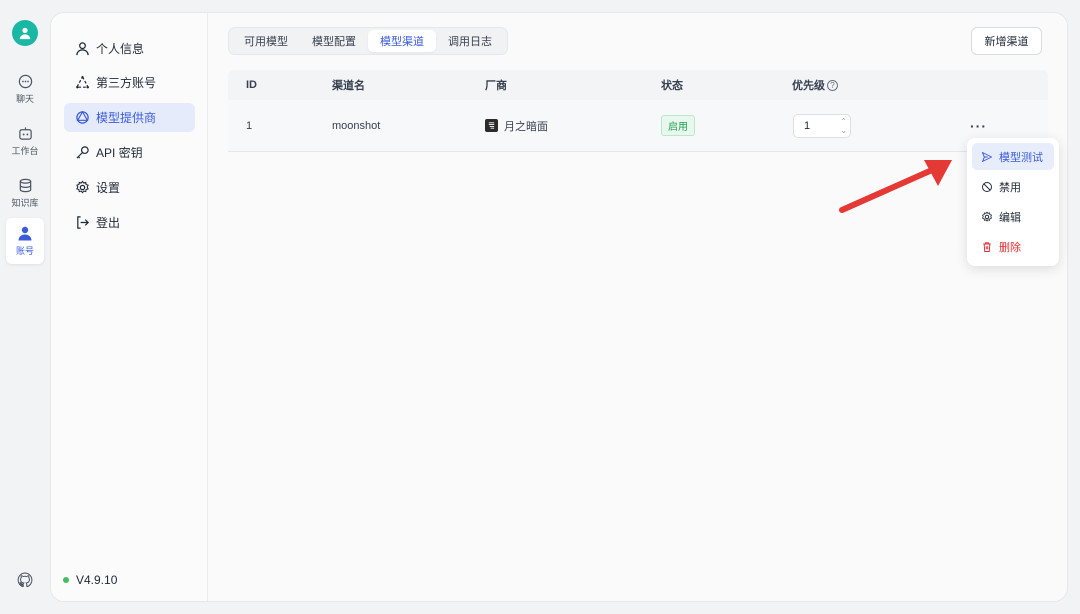 Image resolution: width=1080 pixels, height=614 pixels. What do you see at coordinates (1021, 157) in the screenshot?
I see `menu-item-label: 模型测试` at bounding box center [1021, 157].